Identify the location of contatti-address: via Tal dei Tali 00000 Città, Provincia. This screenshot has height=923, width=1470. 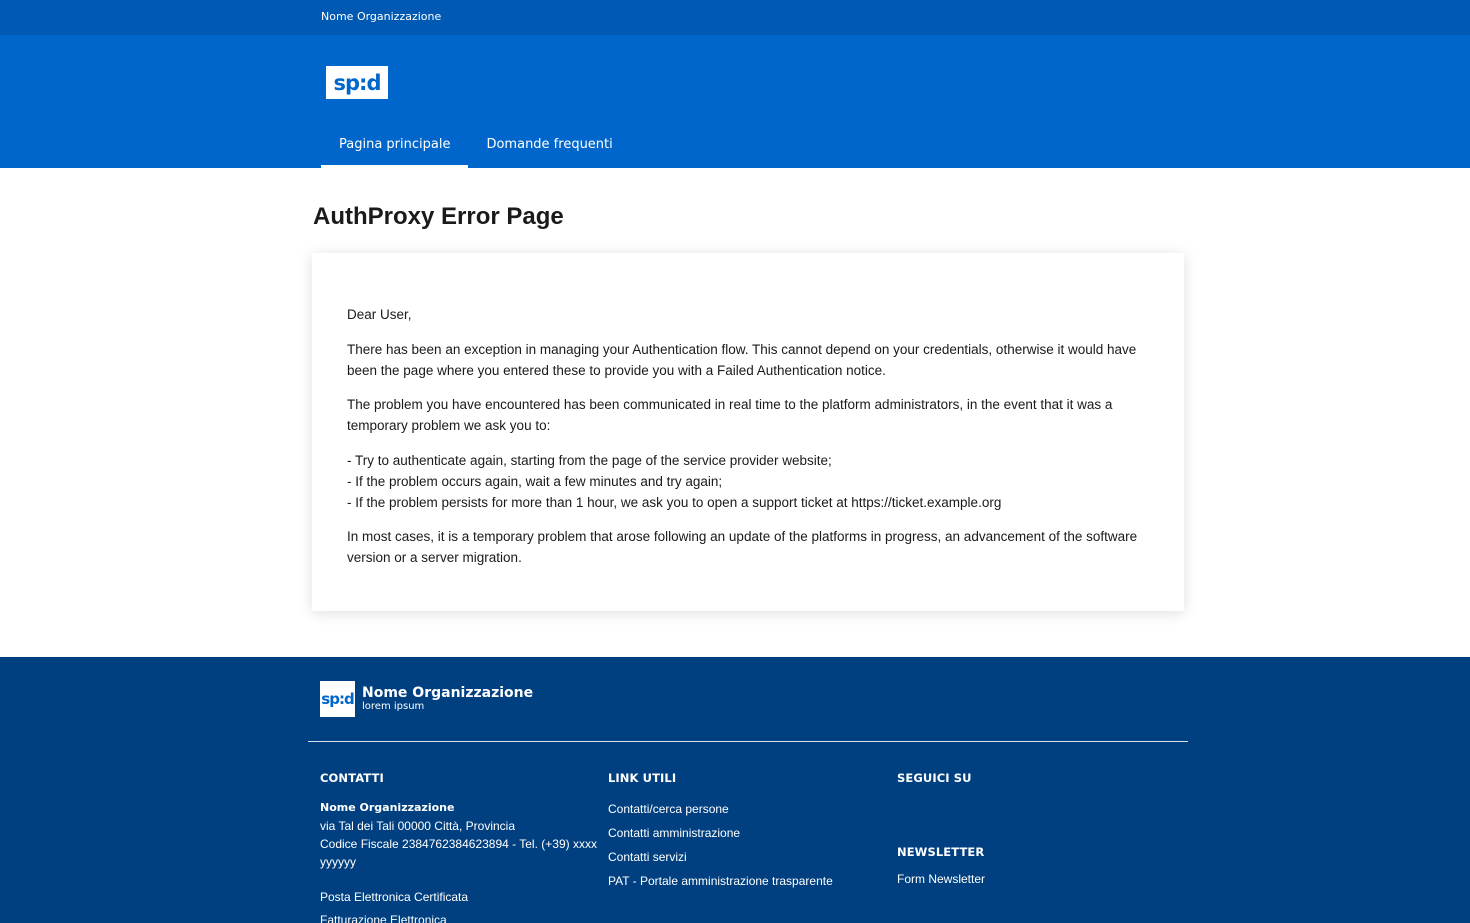
(417, 826).